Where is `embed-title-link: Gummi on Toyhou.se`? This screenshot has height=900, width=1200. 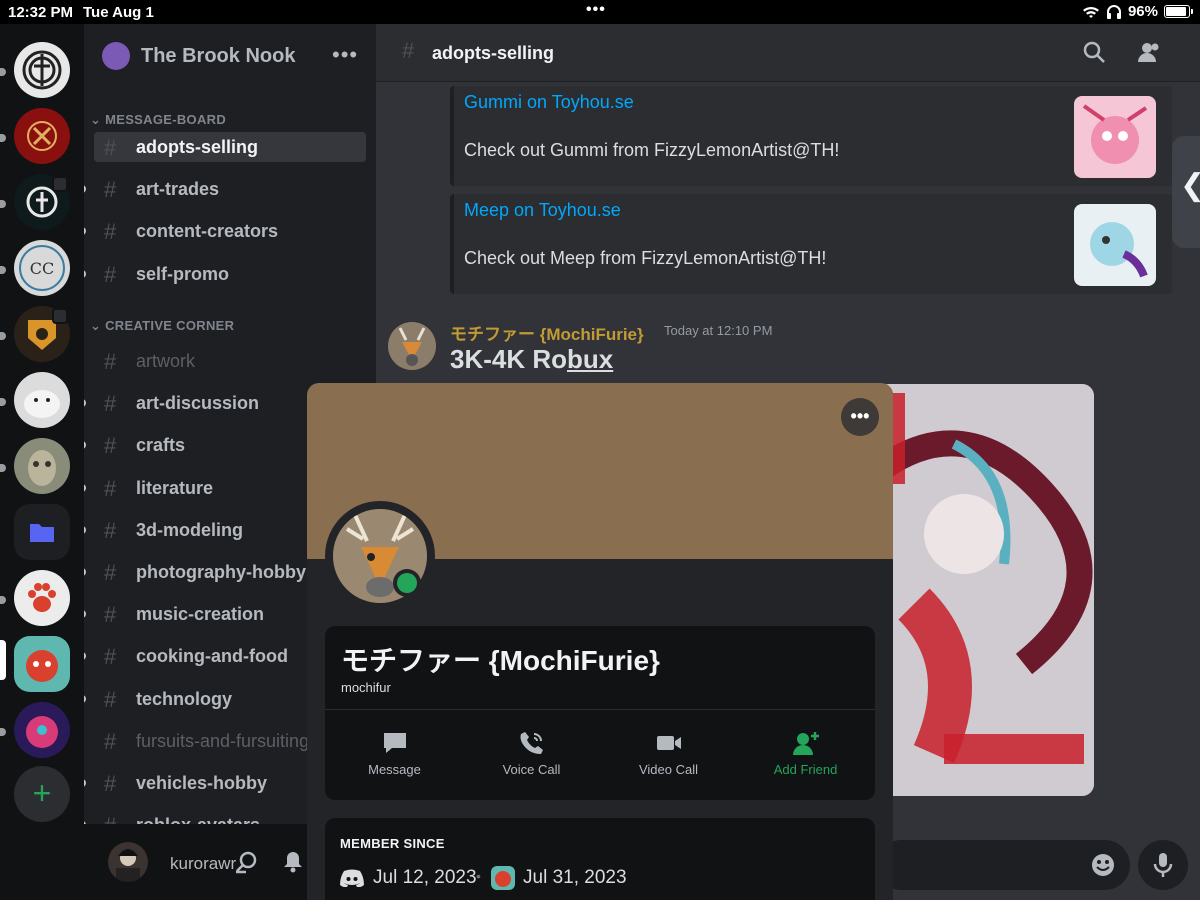 embed-title-link: Gummi on Toyhou.se is located at coordinates (549, 102).